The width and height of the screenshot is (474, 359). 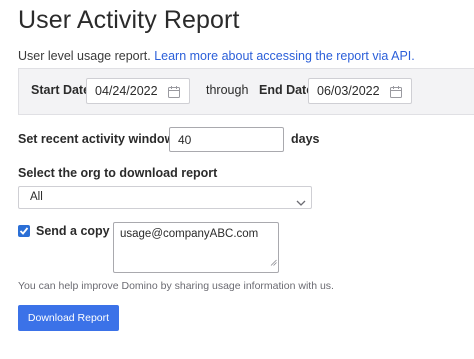 I want to click on subtitle-text: User level usage report., so click(x=84, y=56).